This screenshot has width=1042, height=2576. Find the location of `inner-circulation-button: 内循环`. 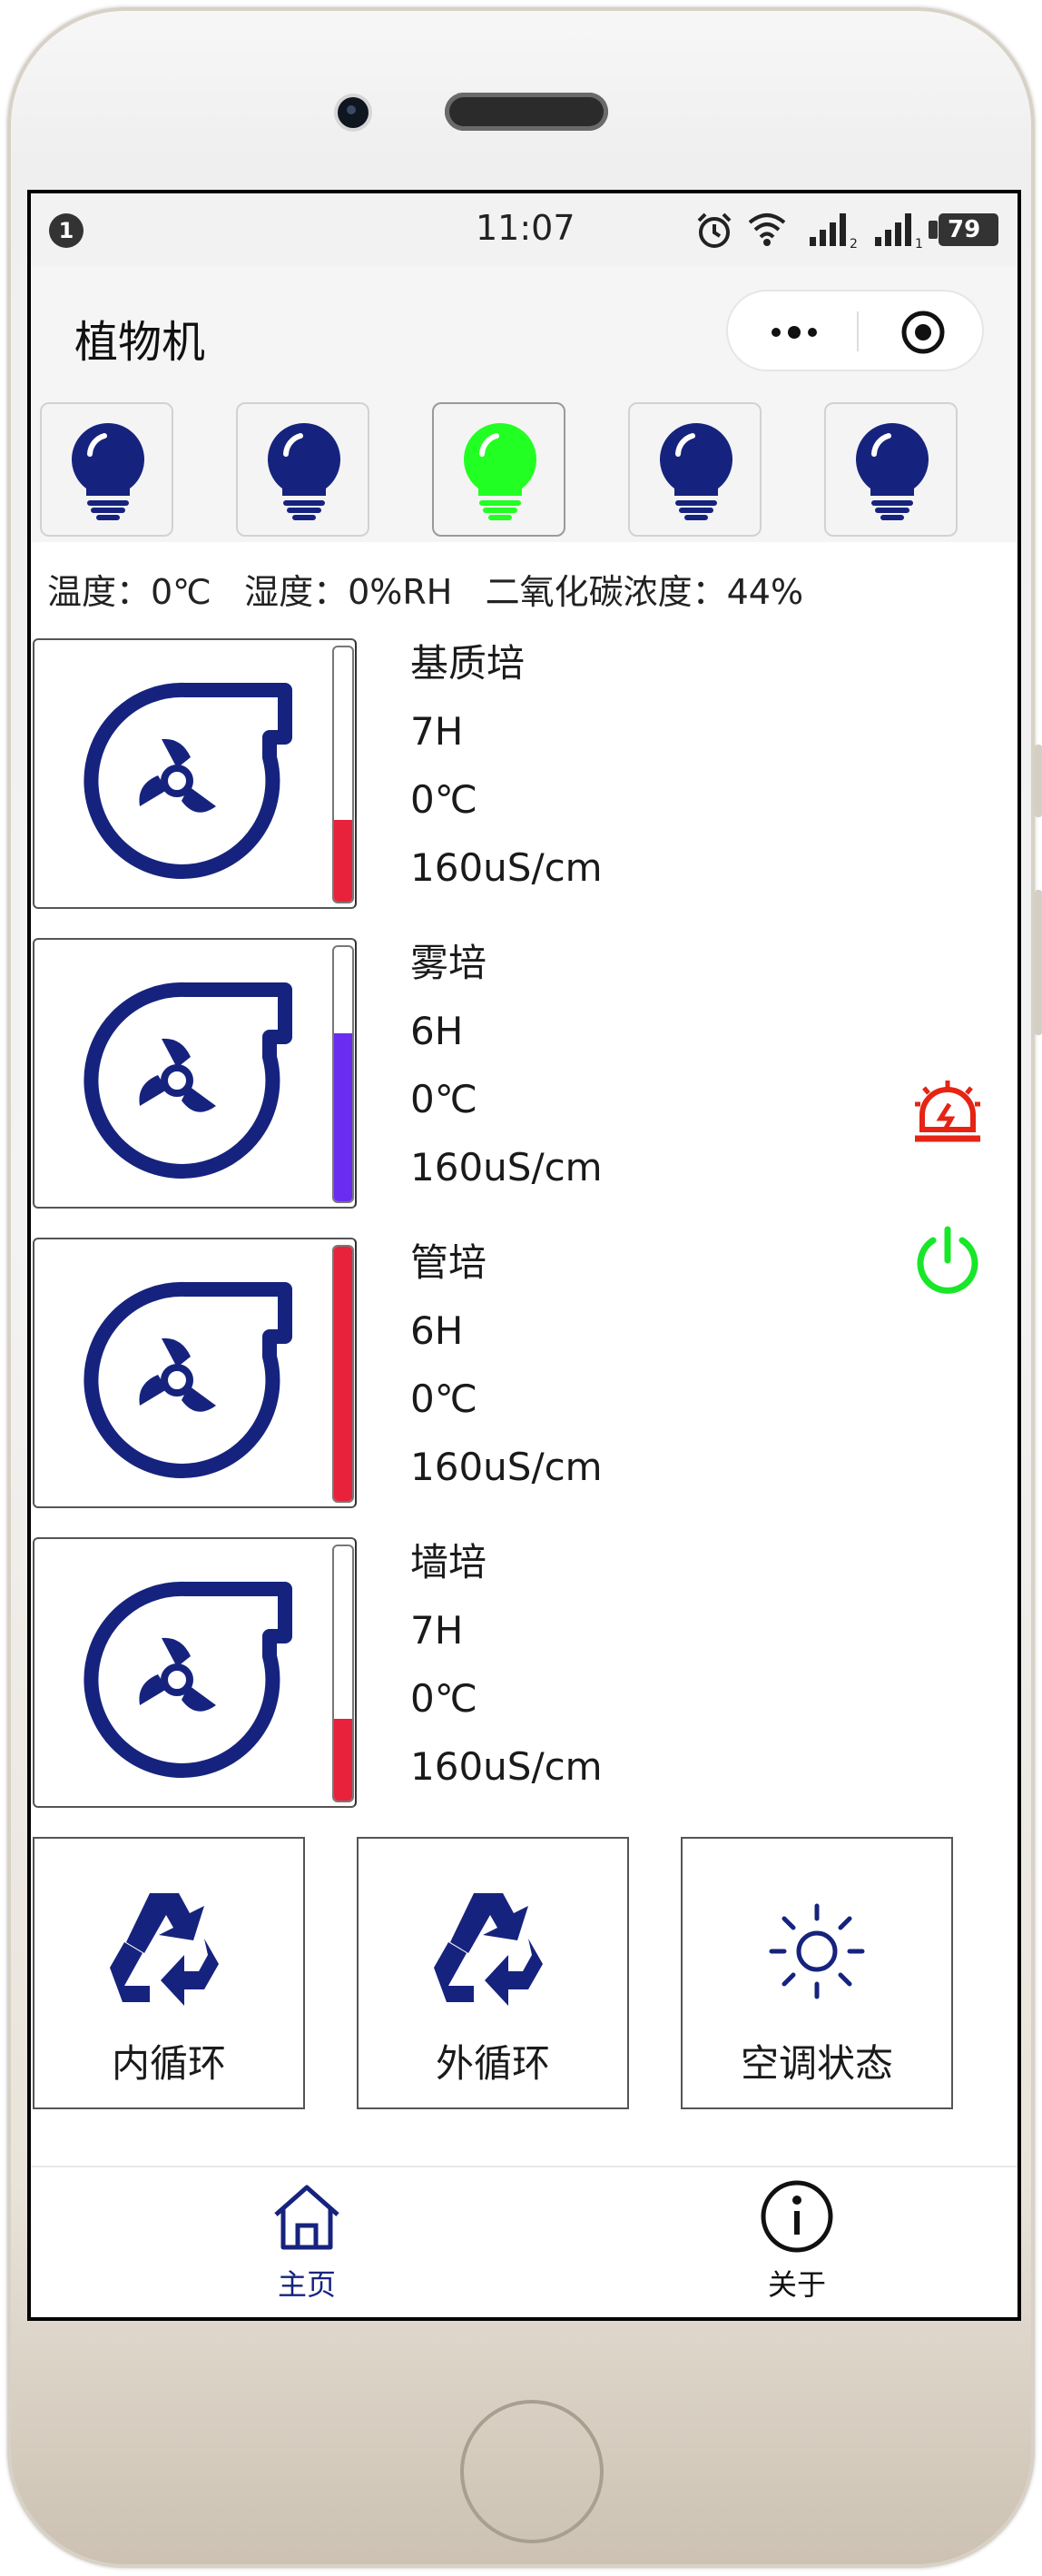

inner-circulation-button: 内循环 is located at coordinates (169, 1973).